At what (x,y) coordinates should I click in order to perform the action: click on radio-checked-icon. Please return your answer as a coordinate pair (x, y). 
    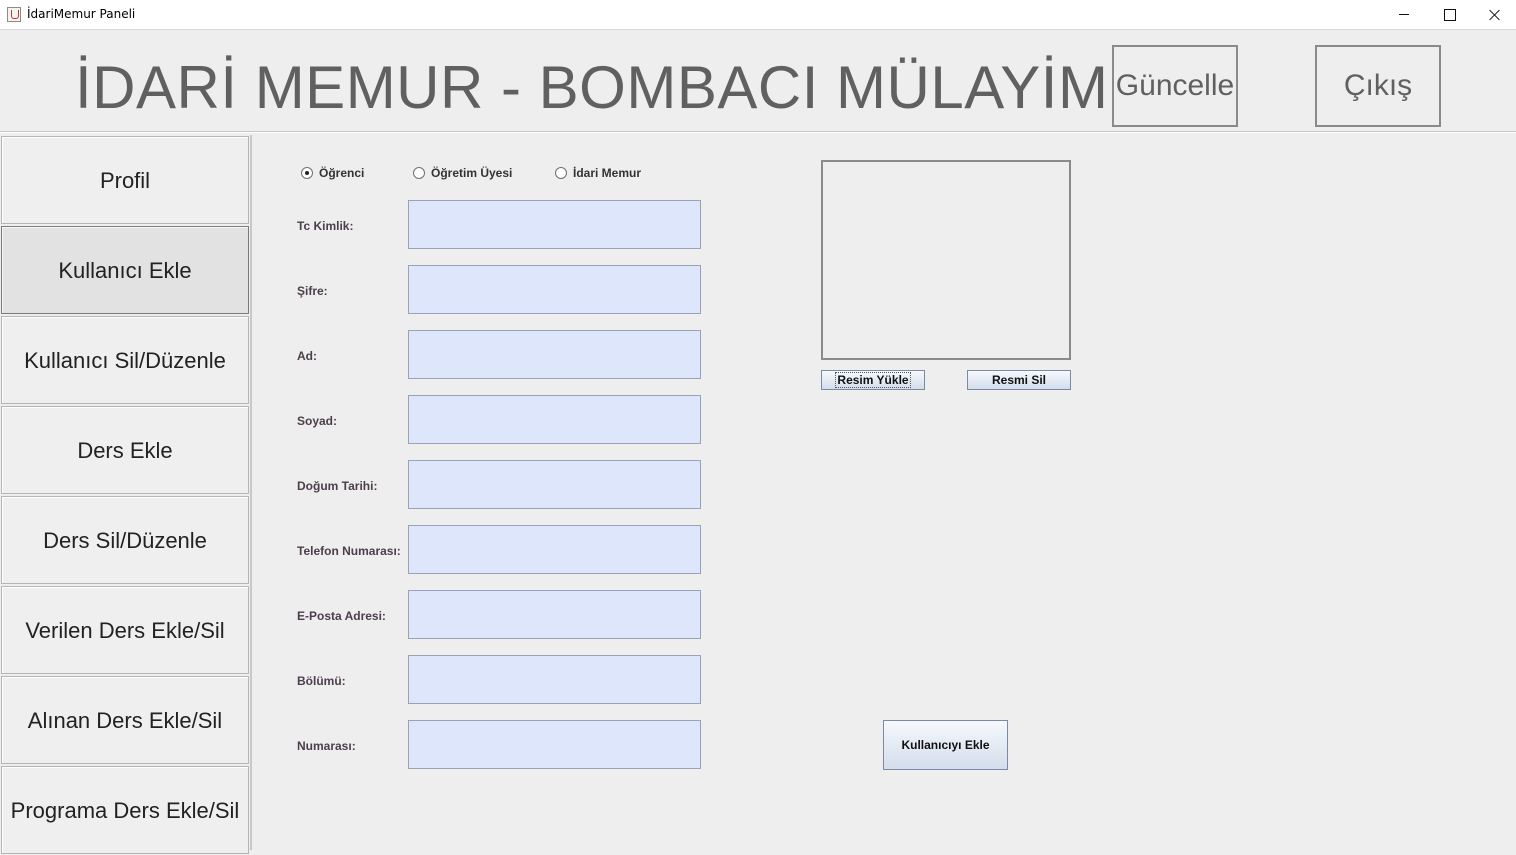
    Looking at the image, I should click on (307, 173).